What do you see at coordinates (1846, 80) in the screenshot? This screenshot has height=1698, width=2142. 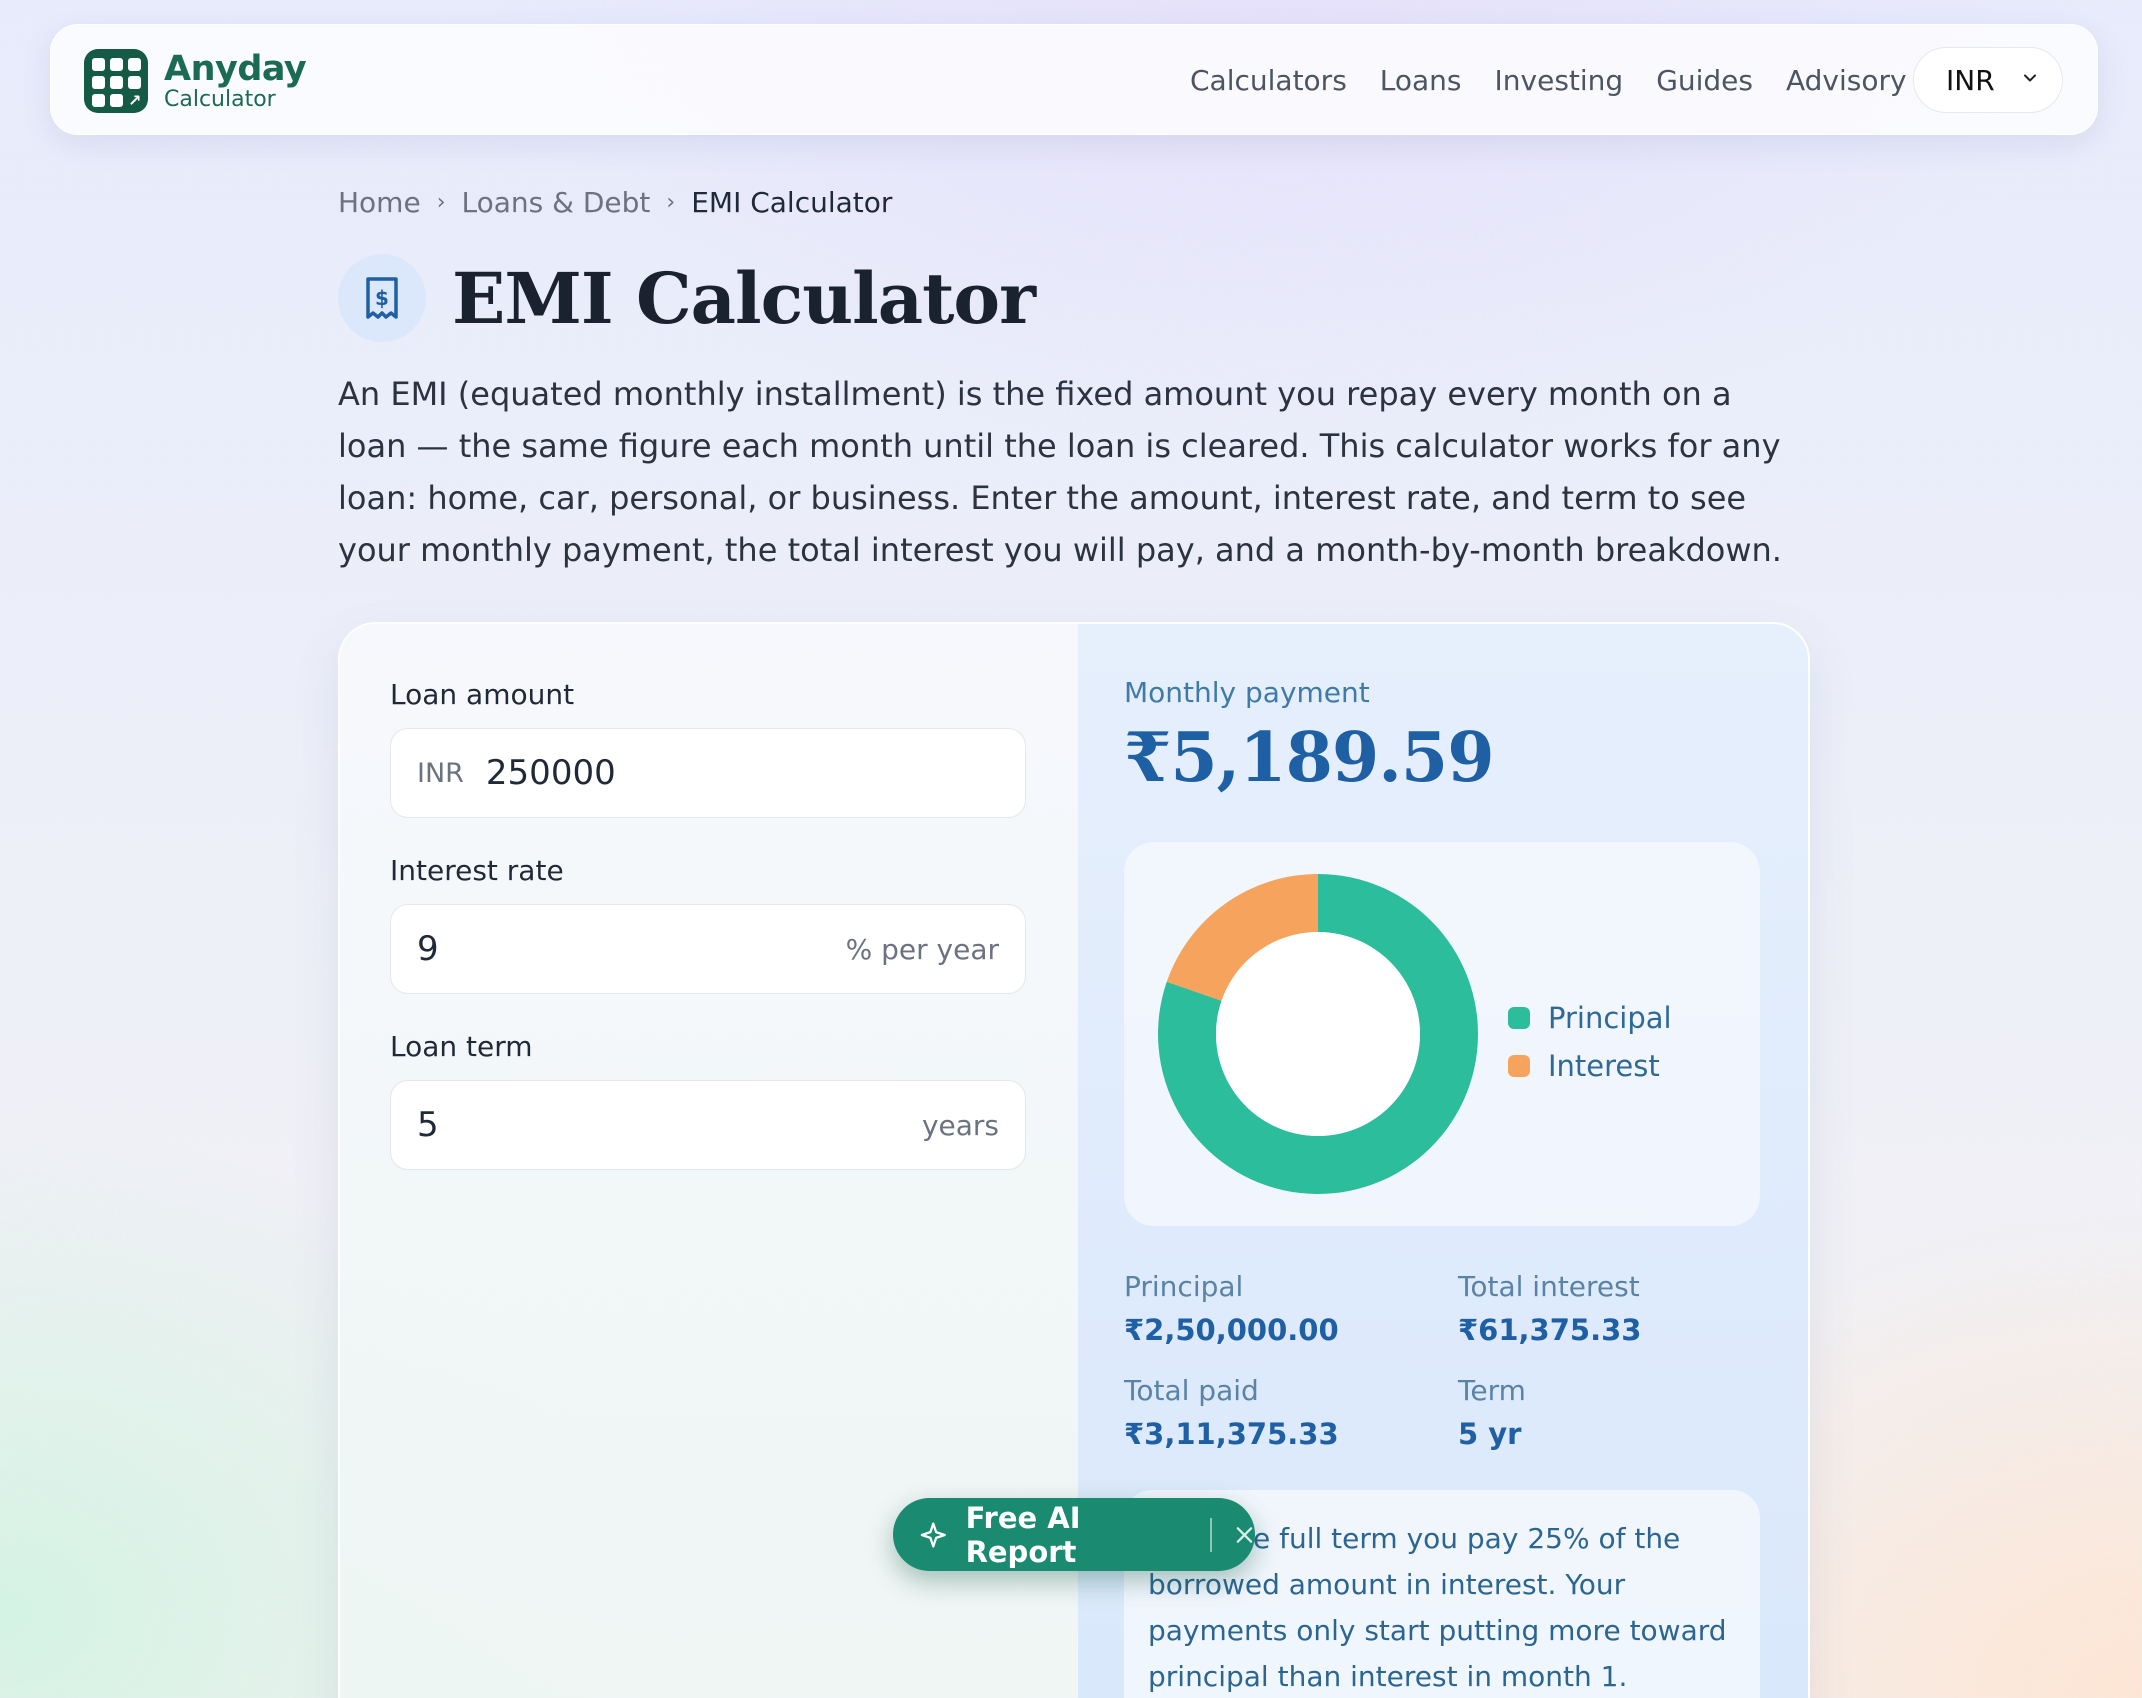 I see `nav-link-advisory: Advisory` at bounding box center [1846, 80].